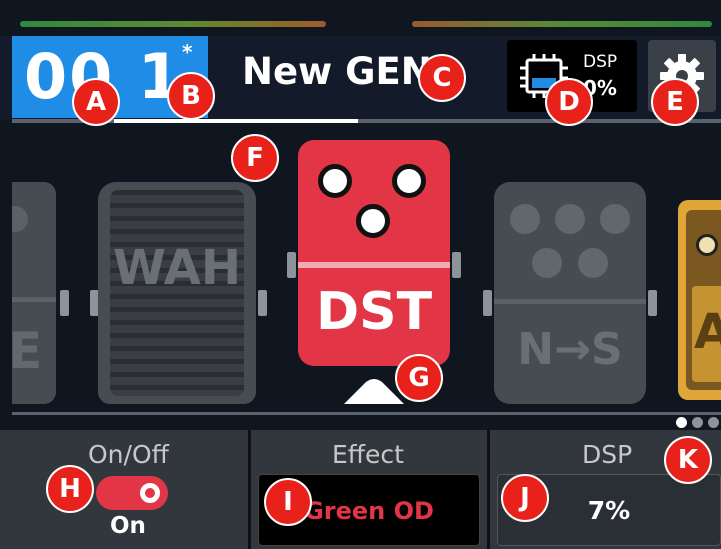  What do you see at coordinates (374, 312) in the screenshot?
I see `pedal-label: DST` at bounding box center [374, 312].